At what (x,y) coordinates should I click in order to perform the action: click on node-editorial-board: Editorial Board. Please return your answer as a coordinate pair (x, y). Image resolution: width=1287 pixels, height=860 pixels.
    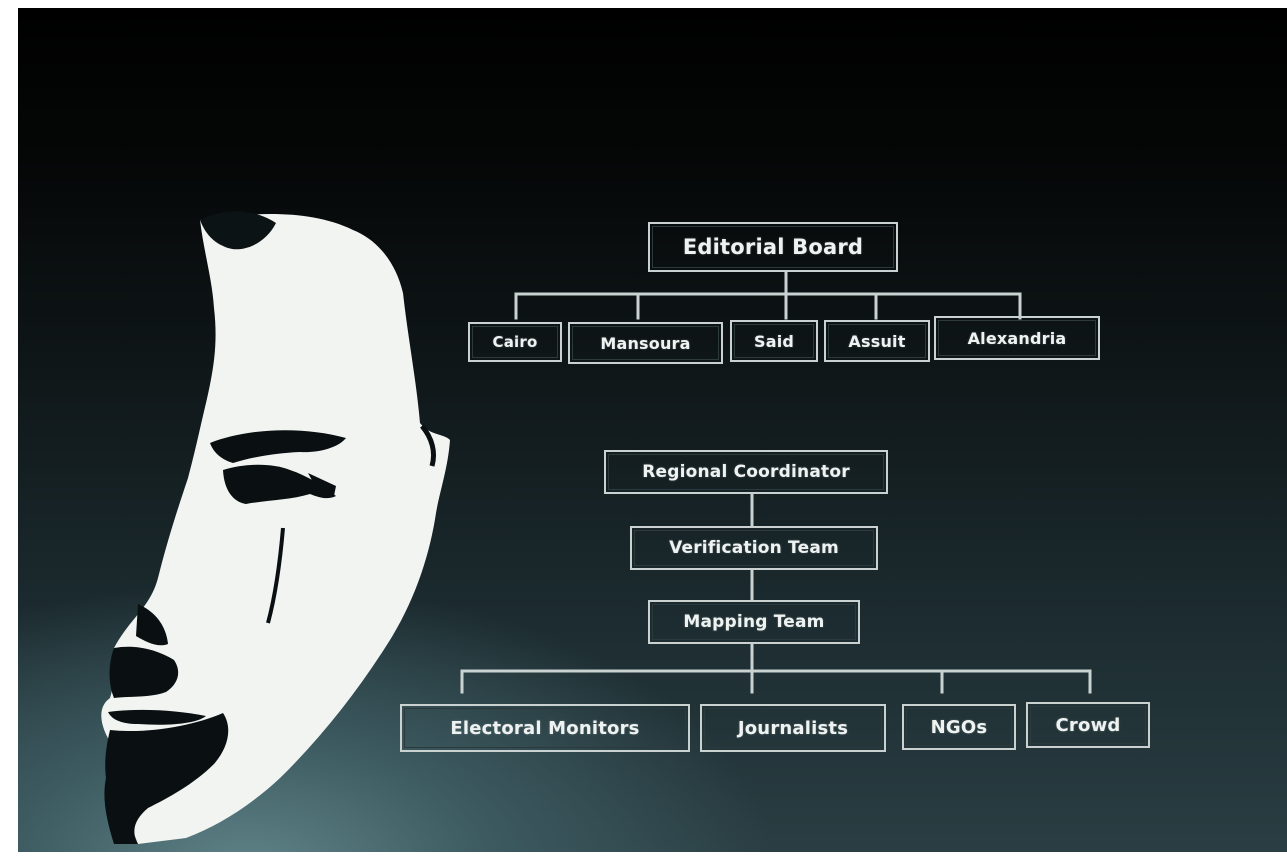
    Looking at the image, I should click on (773, 247).